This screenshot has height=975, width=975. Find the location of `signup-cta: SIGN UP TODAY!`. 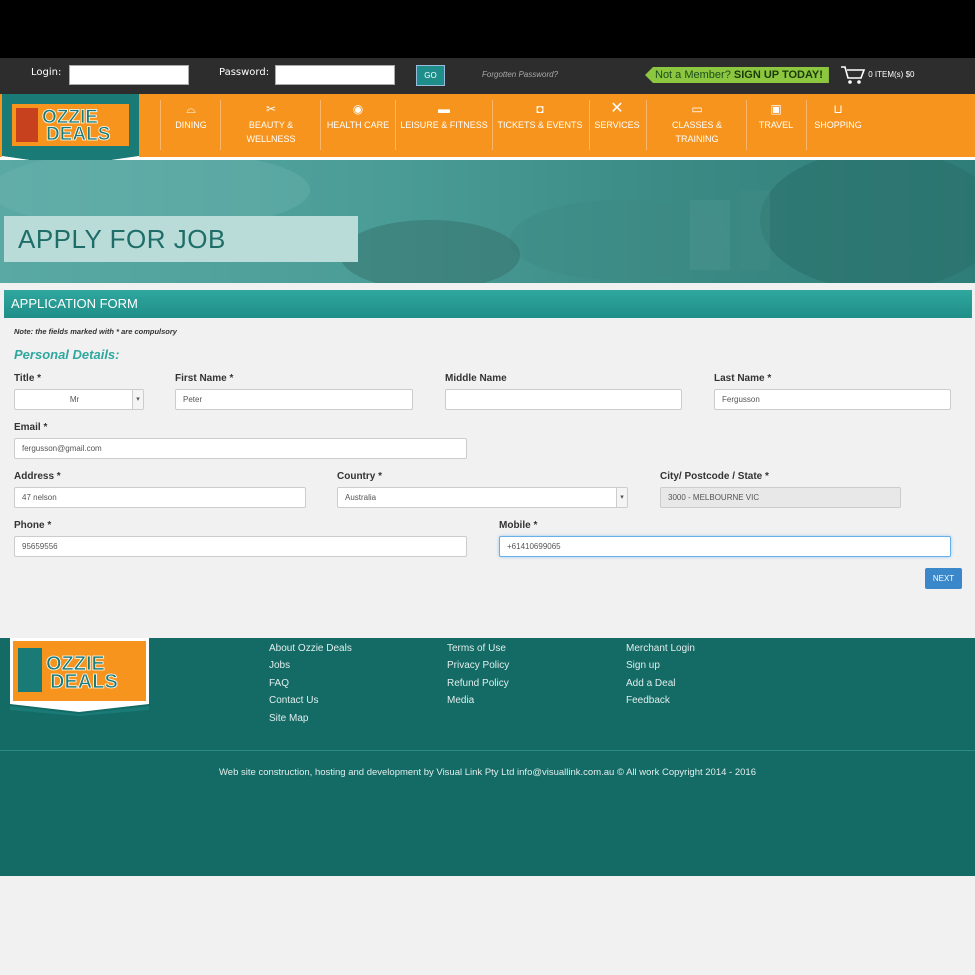

signup-cta: SIGN UP TODAY! is located at coordinates (778, 75).